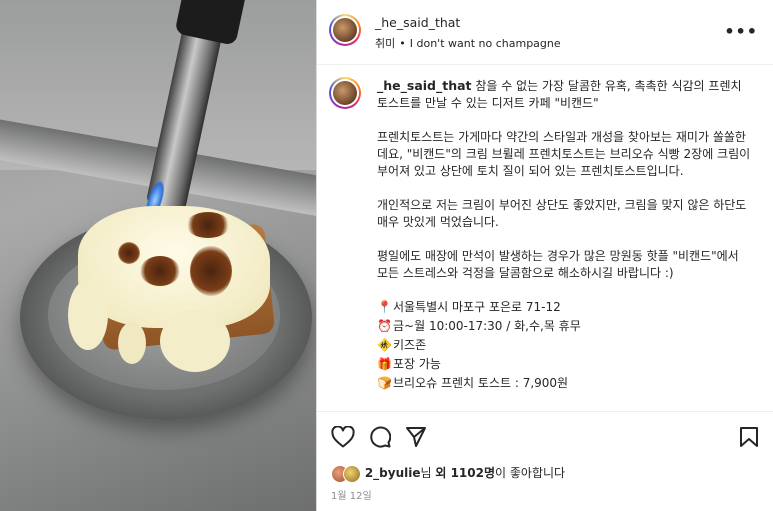 The width and height of the screenshot is (773, 511). Describe the element at coordinates (380, 437) in the screenshot. I see `comment-icon` at that location.